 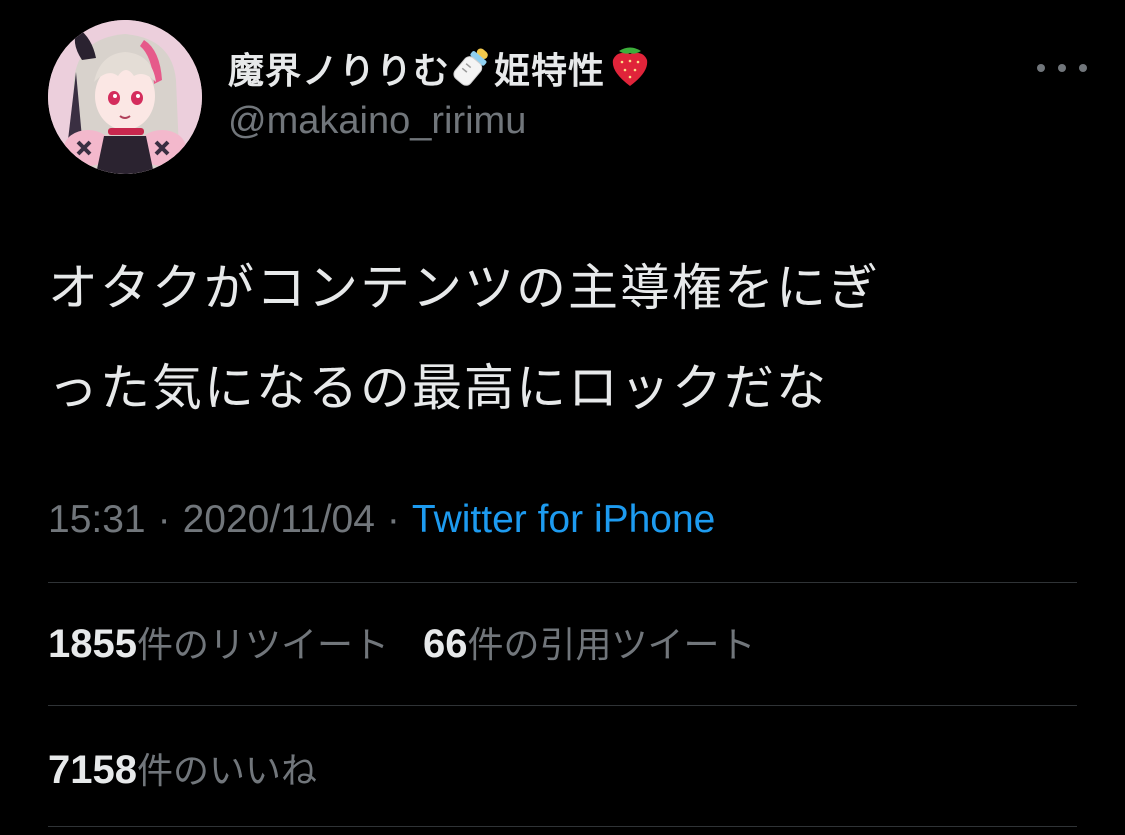 What do you see at coordinates (630, 68) in the screenshot?
I see `strawberry-icon` at bounding box center [630, 68].